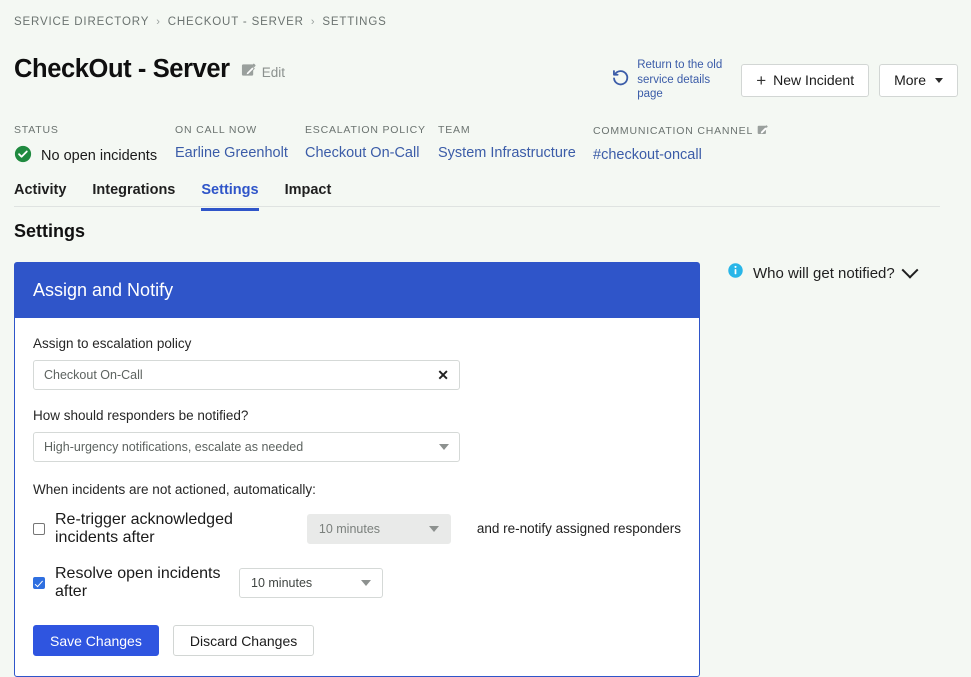 The width and height of the screenshot is (971, 677). What do you see at coordinates (515, 142) in the screenshot?
I see `meta-team: TEAM System Infrastructure` at bounding box center [515, 142].